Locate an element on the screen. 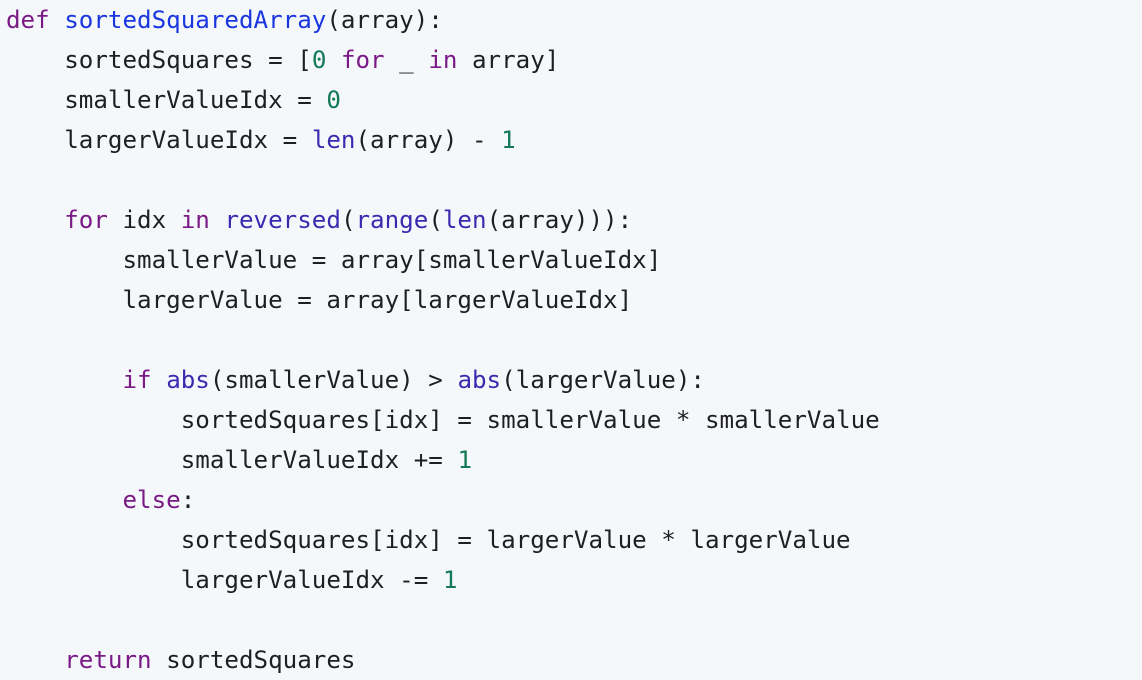 The image size is (1142, 680). function-name-token: sortedSquaredArray is located at coordinates (195, 20).